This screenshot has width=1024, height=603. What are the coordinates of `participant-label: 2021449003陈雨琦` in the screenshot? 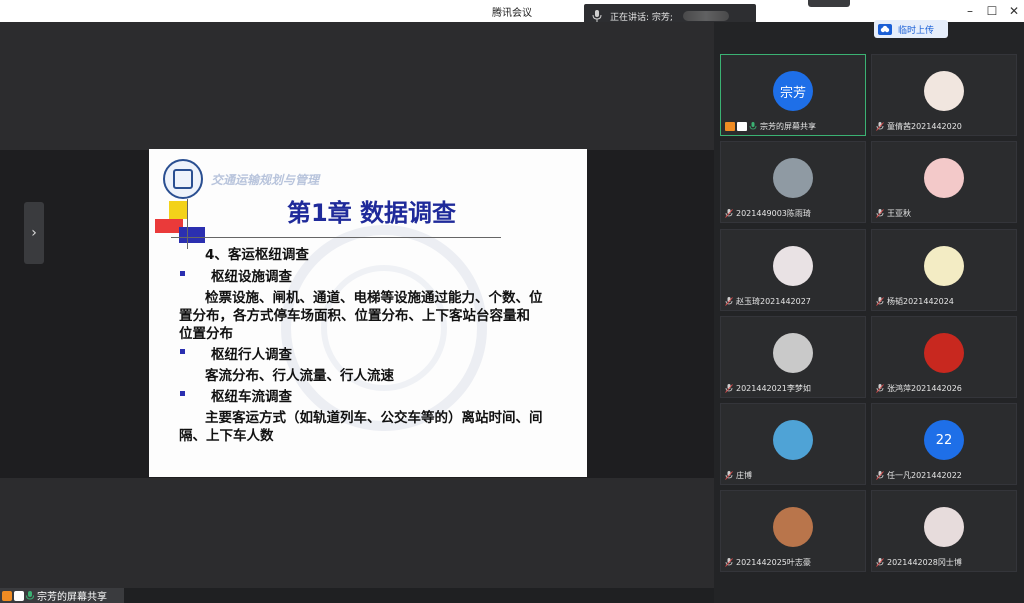 It's located at (768, 213).